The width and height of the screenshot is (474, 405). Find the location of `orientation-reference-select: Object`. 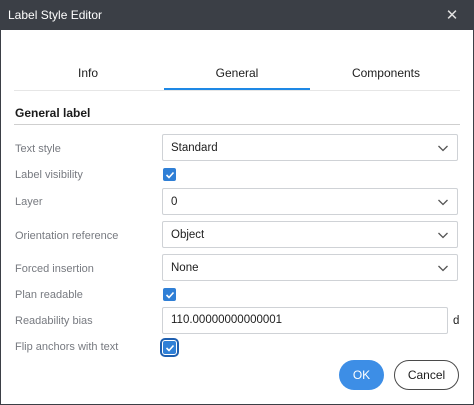

orientation-reference-select: Object is located at coordinates (310, 234).